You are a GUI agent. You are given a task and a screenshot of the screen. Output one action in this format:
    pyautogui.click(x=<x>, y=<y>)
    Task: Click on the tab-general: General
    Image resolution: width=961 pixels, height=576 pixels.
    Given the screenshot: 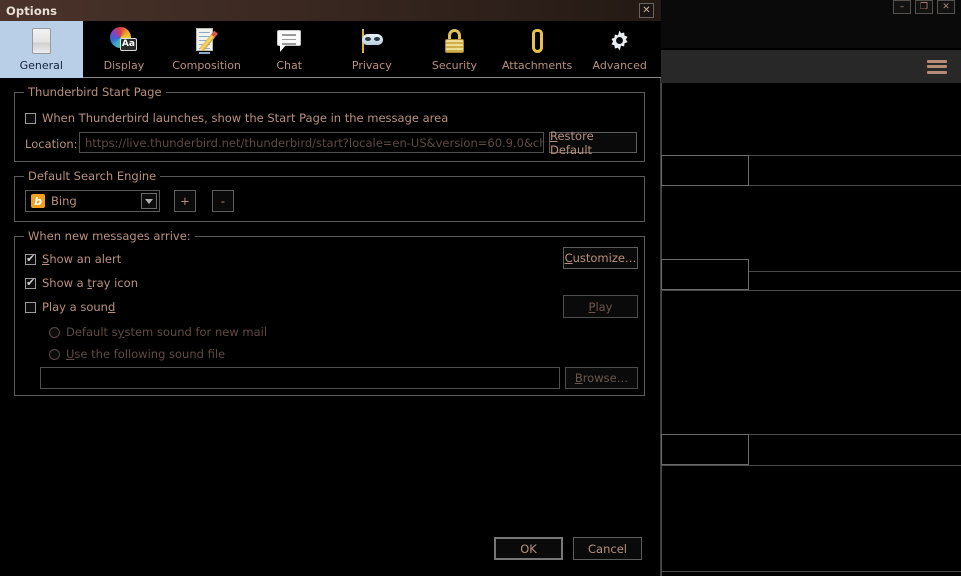 What is the action you would take?
    pyautogui.click(x=41, y=49)
    